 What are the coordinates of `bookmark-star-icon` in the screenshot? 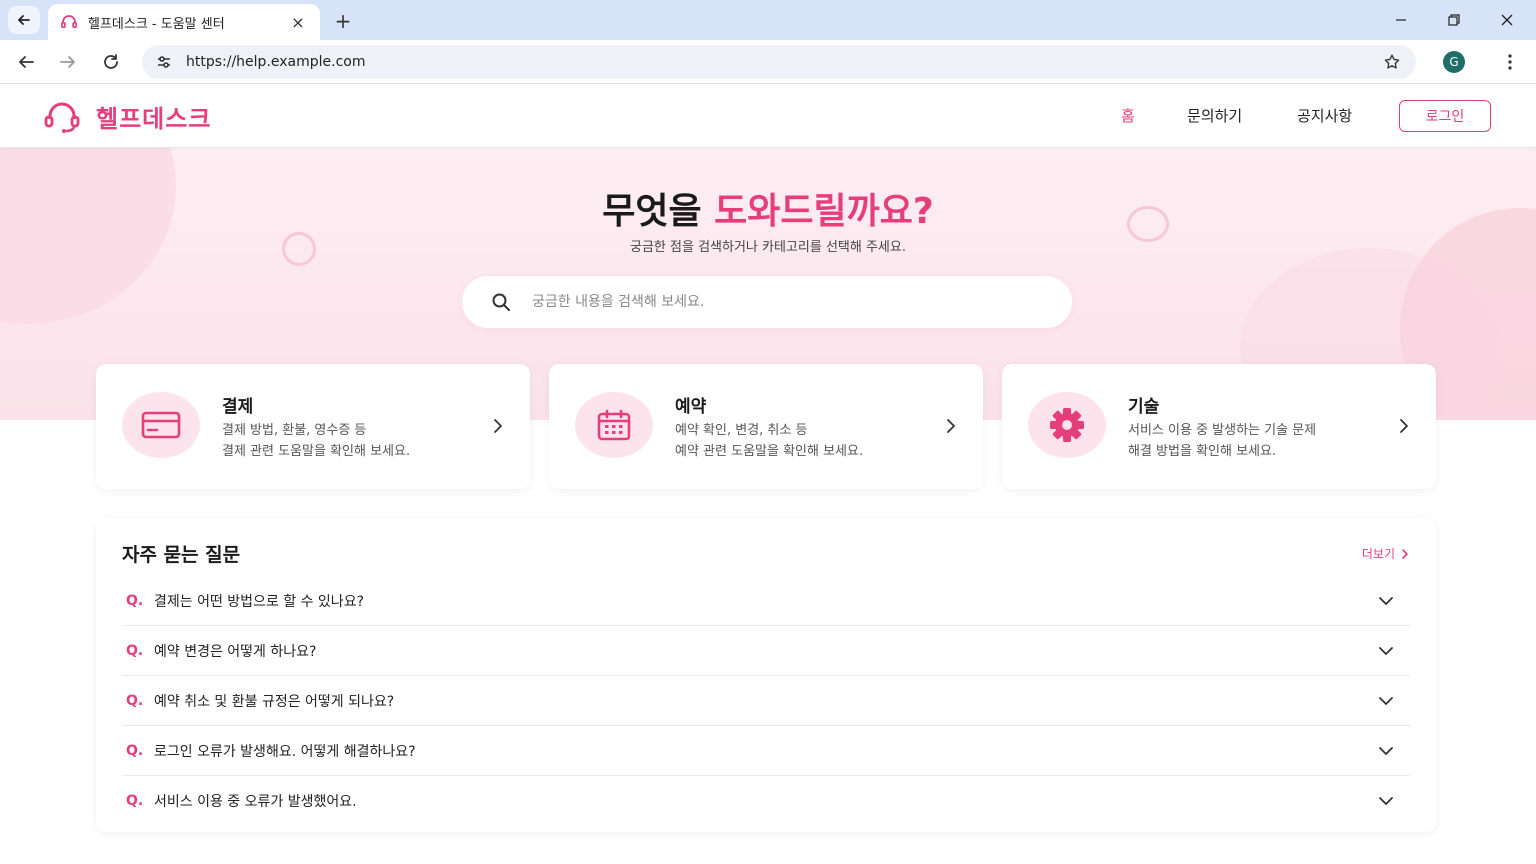 It's located at (1392, 62).